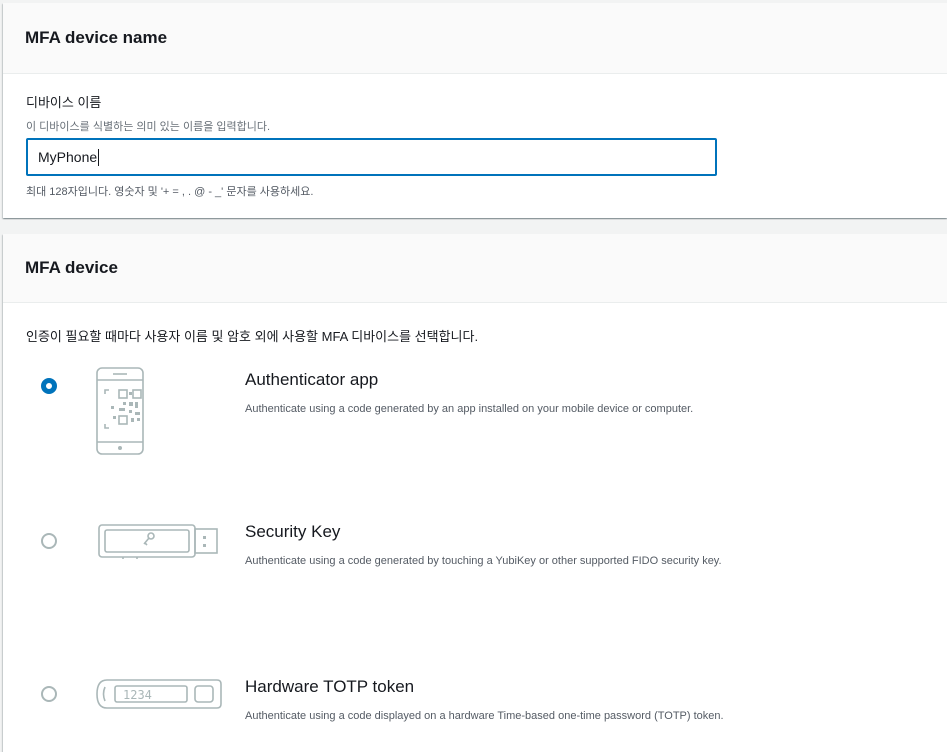 This screenshot has width=947, height=752. Describe the element at coordinates (49, 541) in the screenshot. I see `radio-security-key` at that location.